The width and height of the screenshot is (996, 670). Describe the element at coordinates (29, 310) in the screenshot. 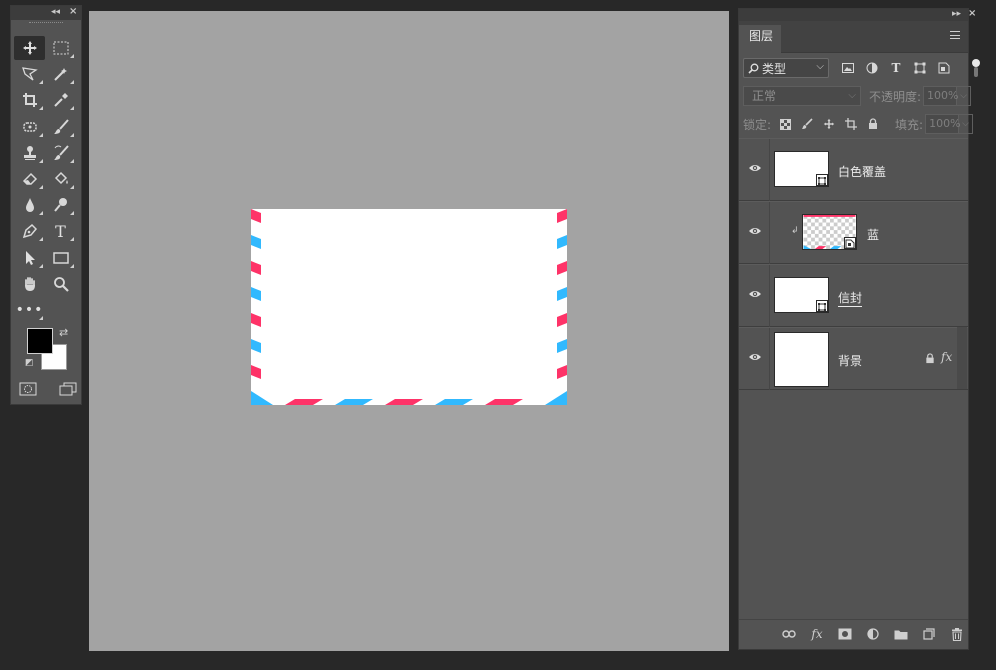

I see `more-tools-icon: •••` at that location.